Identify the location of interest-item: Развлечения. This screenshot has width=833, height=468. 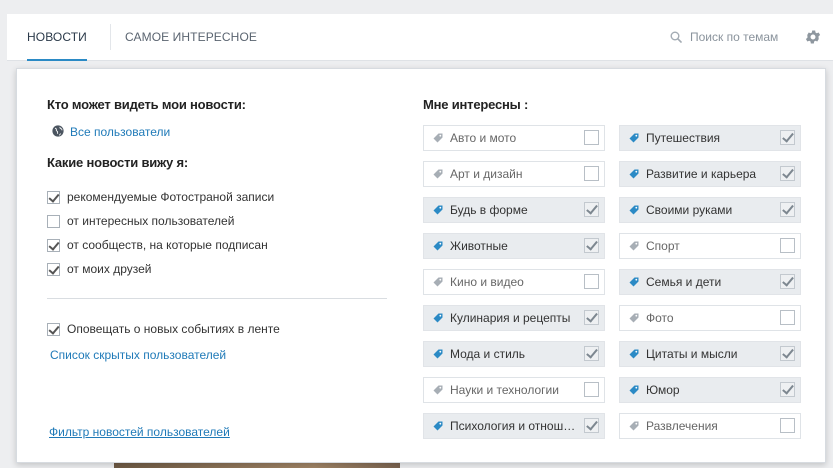
(710, 426).